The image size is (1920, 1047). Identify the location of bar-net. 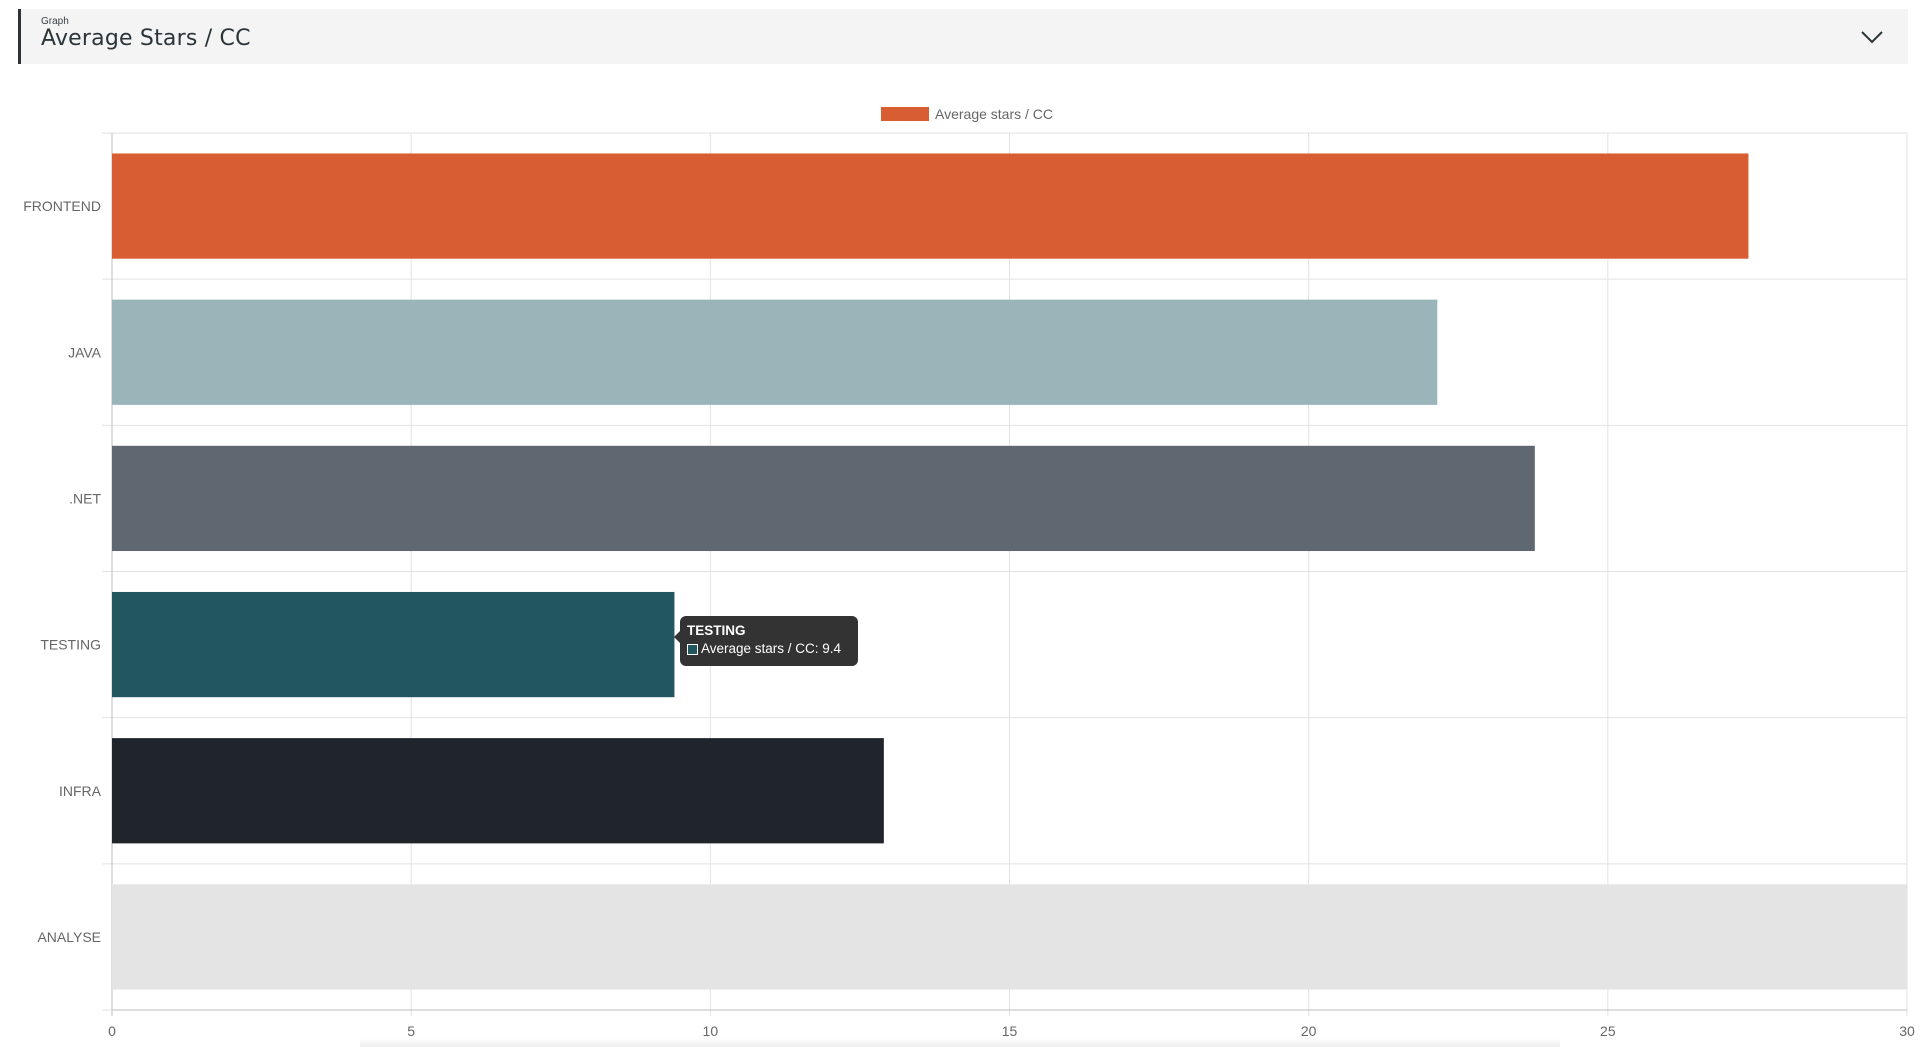
(823, 498).